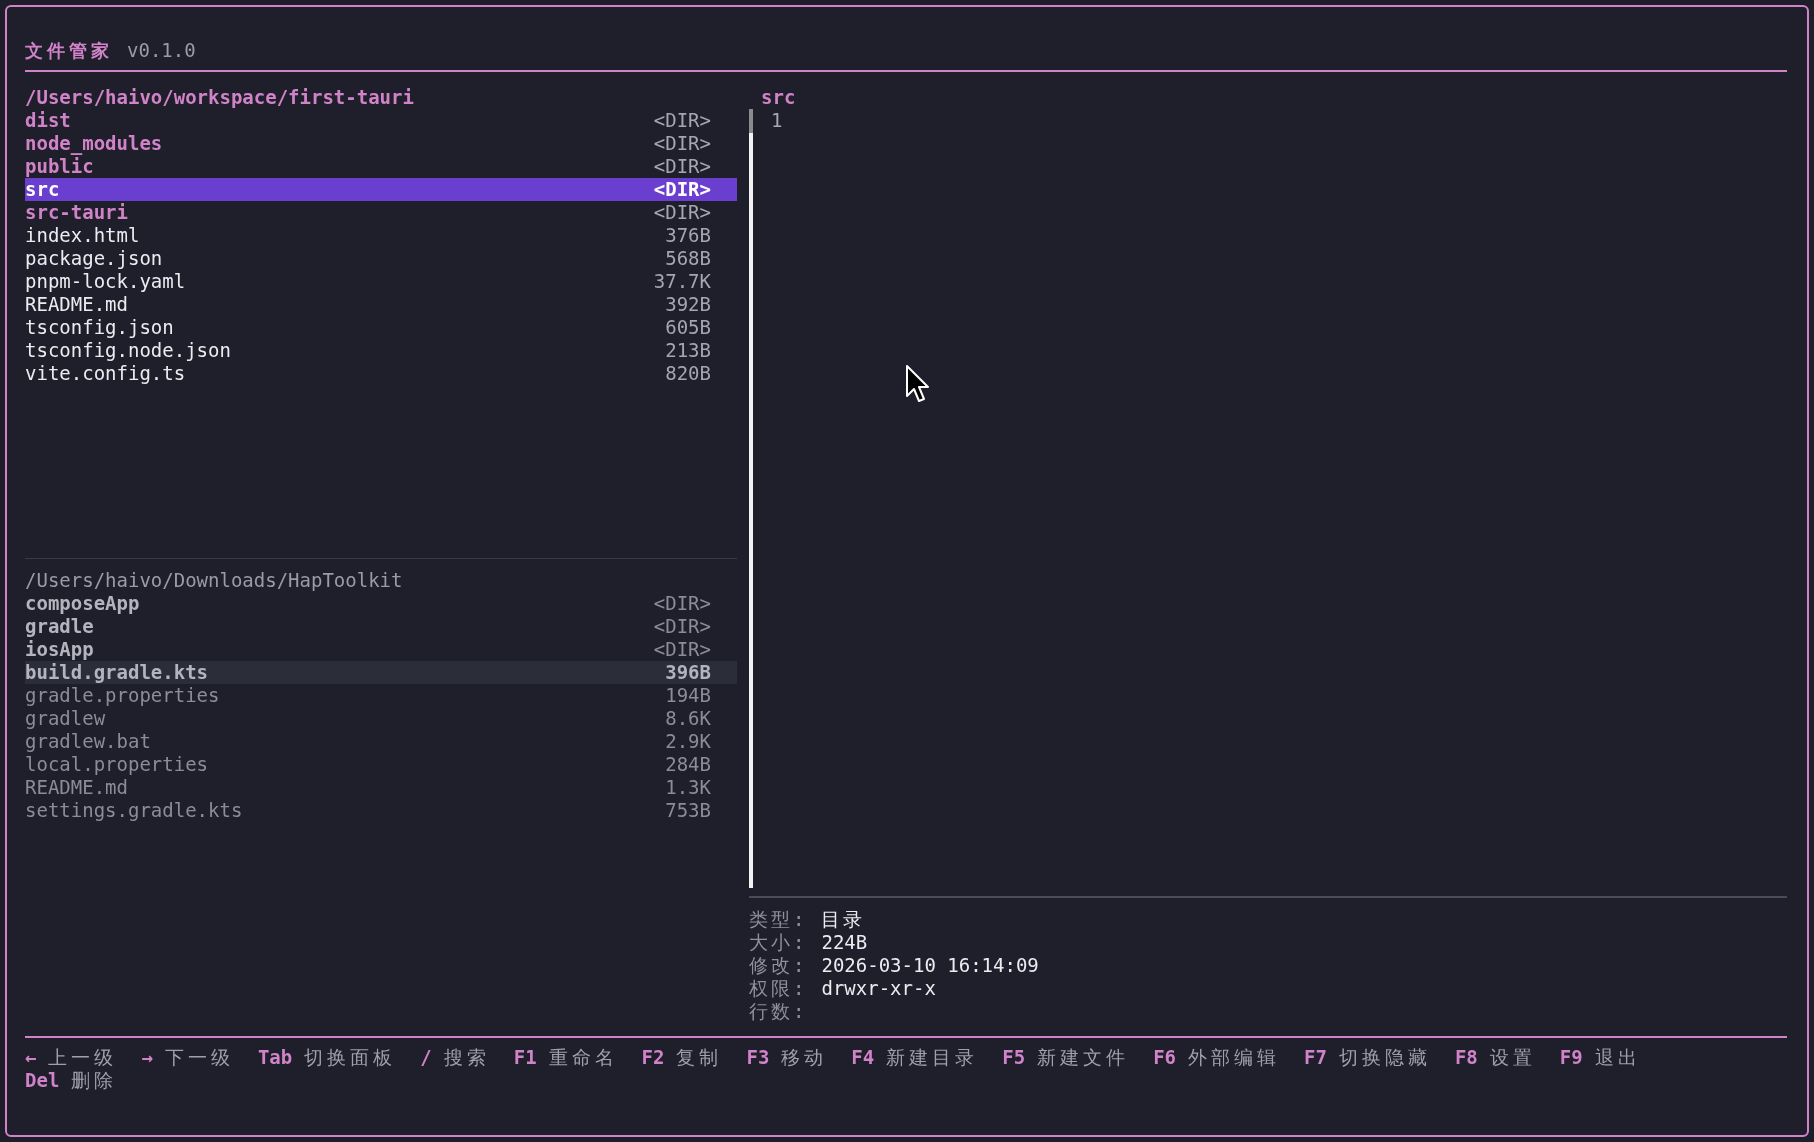  Describe the element at coordinates (844, 942) in the screenshot. I see `info-value: 224B` at that location.